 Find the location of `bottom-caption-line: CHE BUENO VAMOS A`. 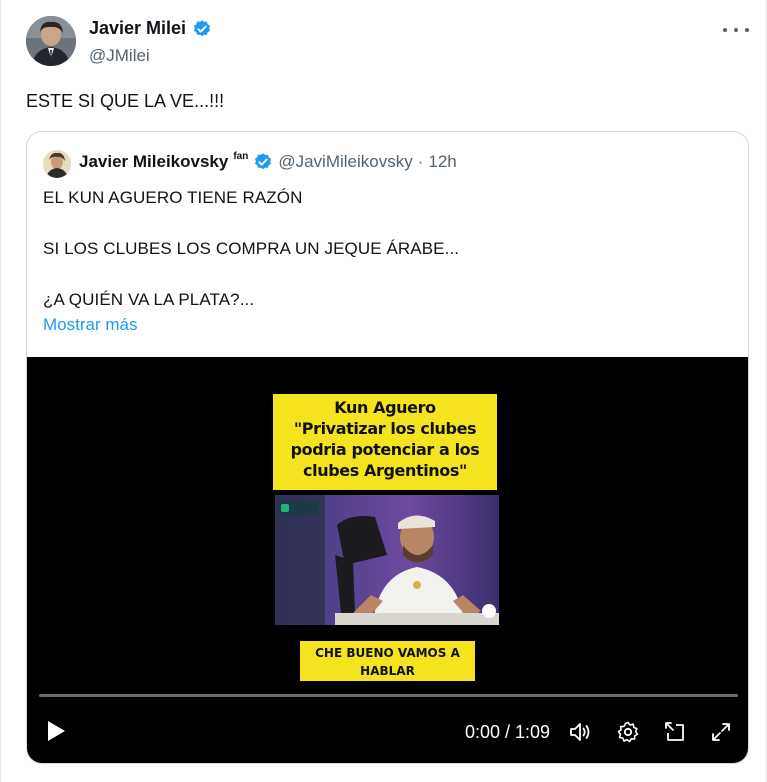

bottom-caption-line: CHE BUENO VAMOS A is located at coordinates (387, 653).